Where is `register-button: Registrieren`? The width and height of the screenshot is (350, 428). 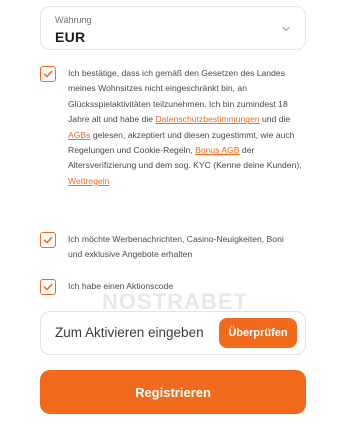
register-button: Registrieren is located at coordinates (173, 392).